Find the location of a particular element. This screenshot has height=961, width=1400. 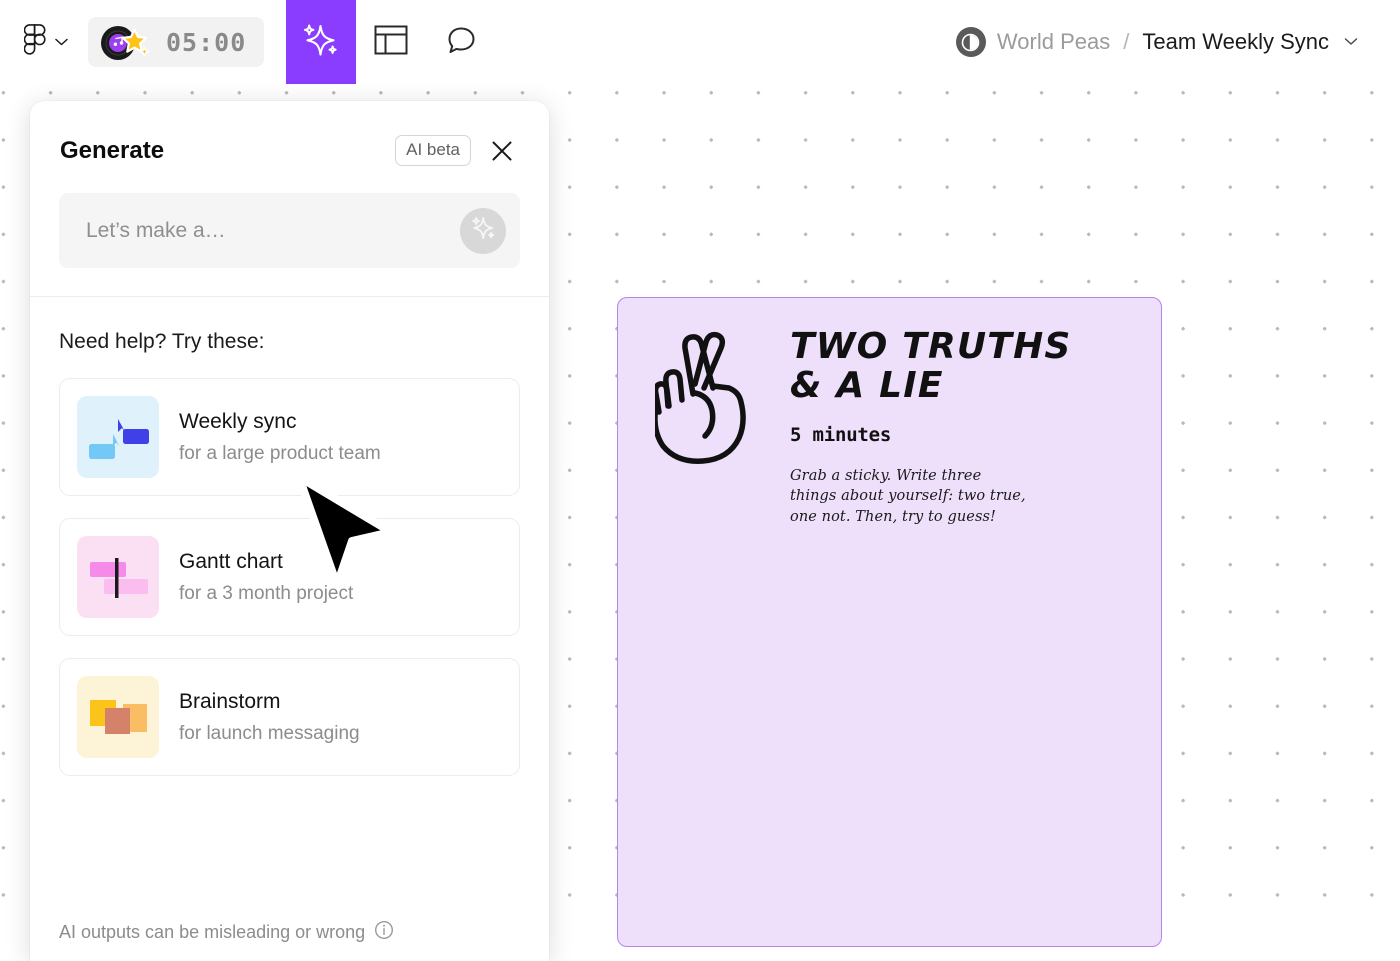

suggestion-card-gantt-chart: Gantt chart for a 3 month project is located at coordinates (289, 577).